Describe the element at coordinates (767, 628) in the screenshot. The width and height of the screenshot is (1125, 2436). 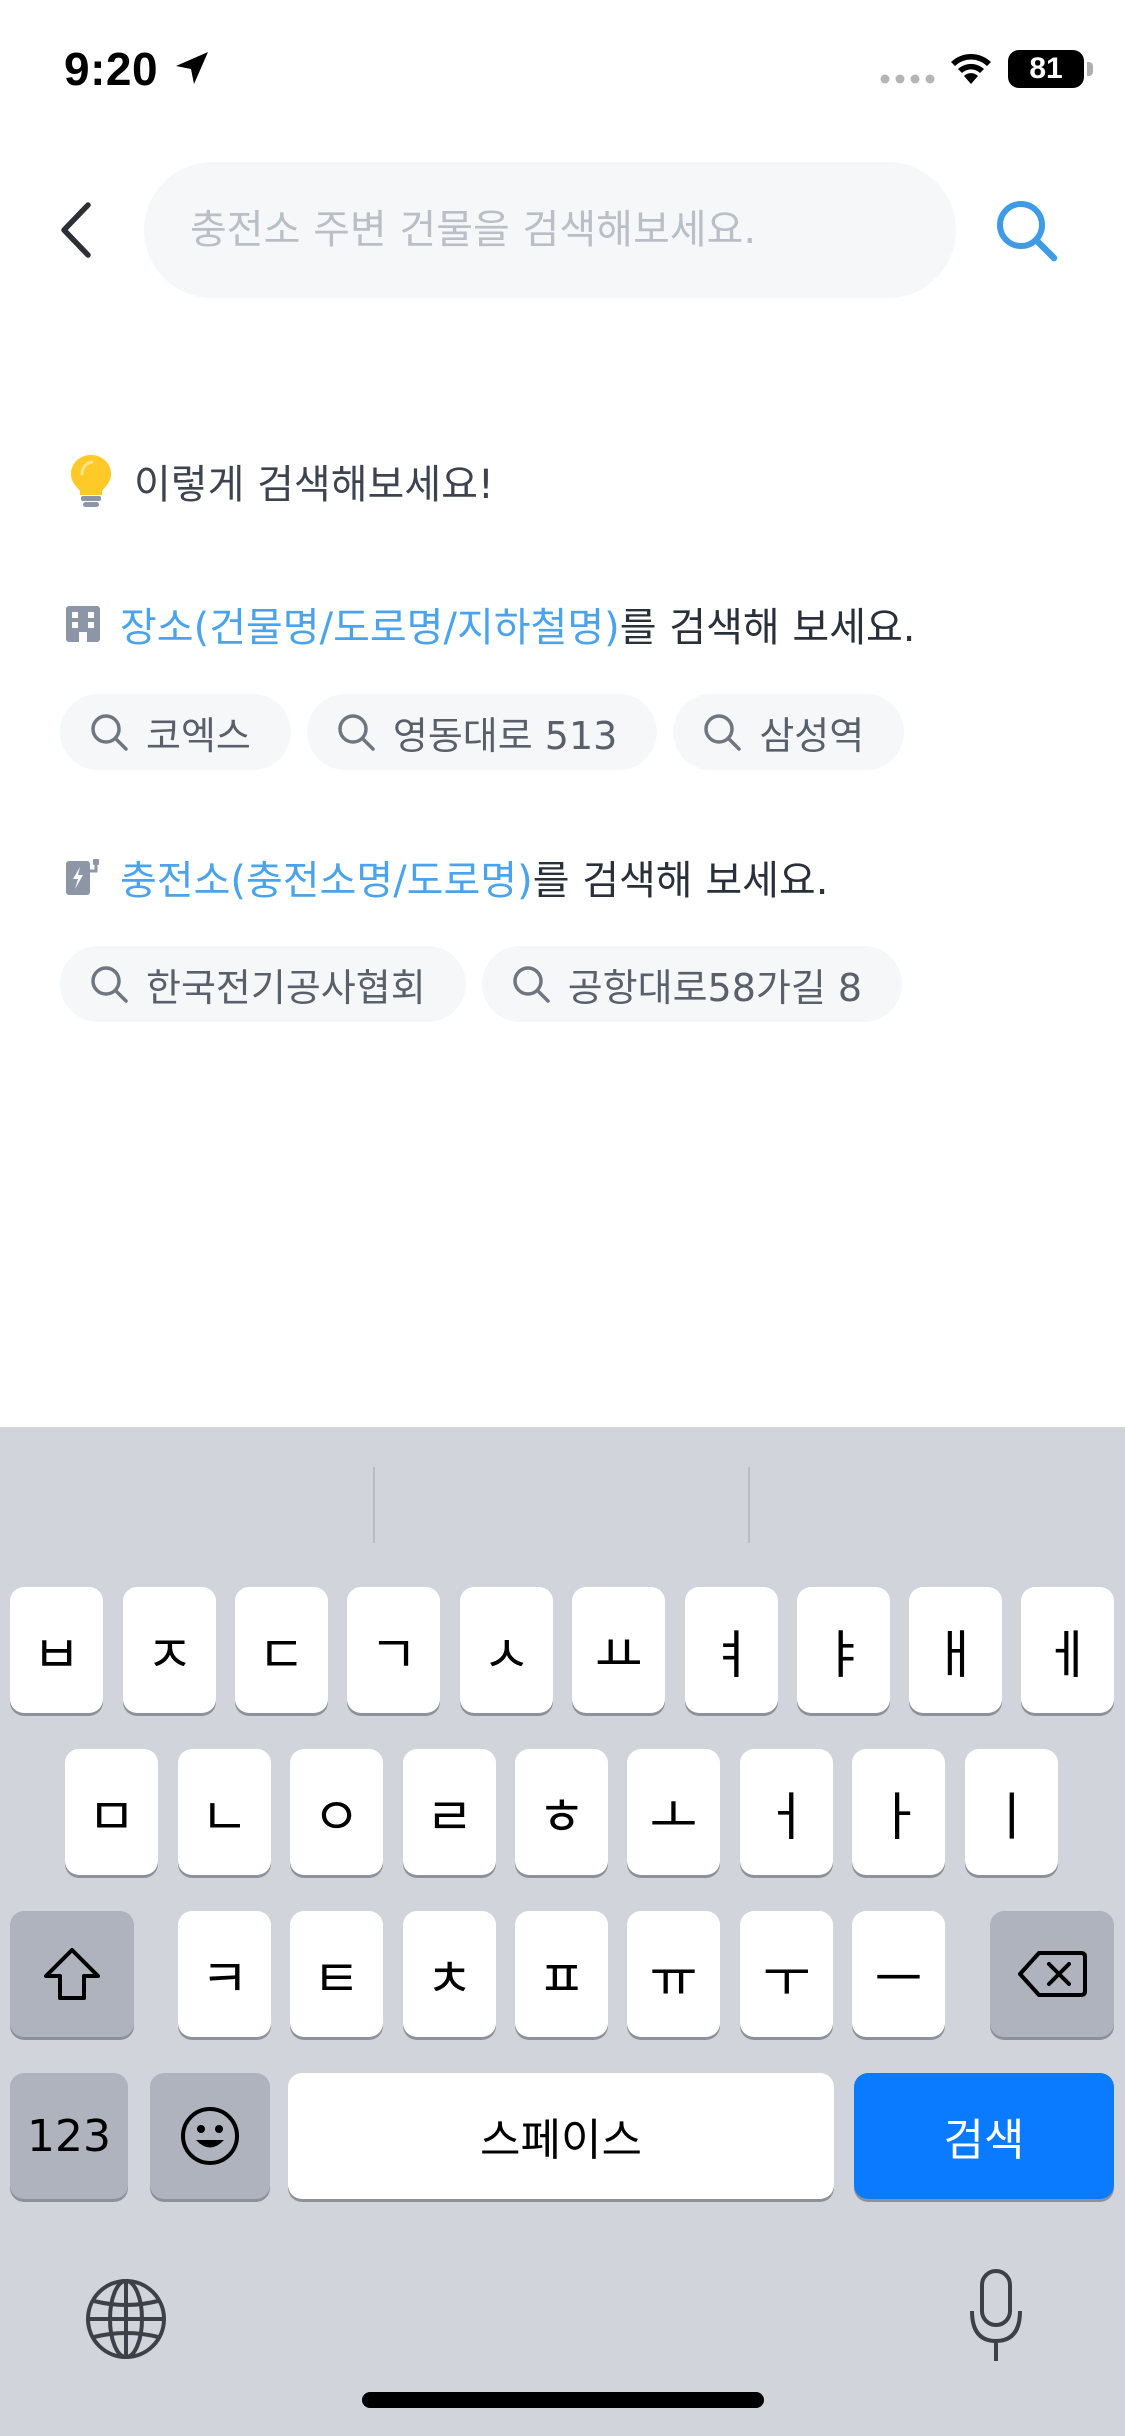
I see `section-place-suffix: 를 검색해 보세요.` at that location.